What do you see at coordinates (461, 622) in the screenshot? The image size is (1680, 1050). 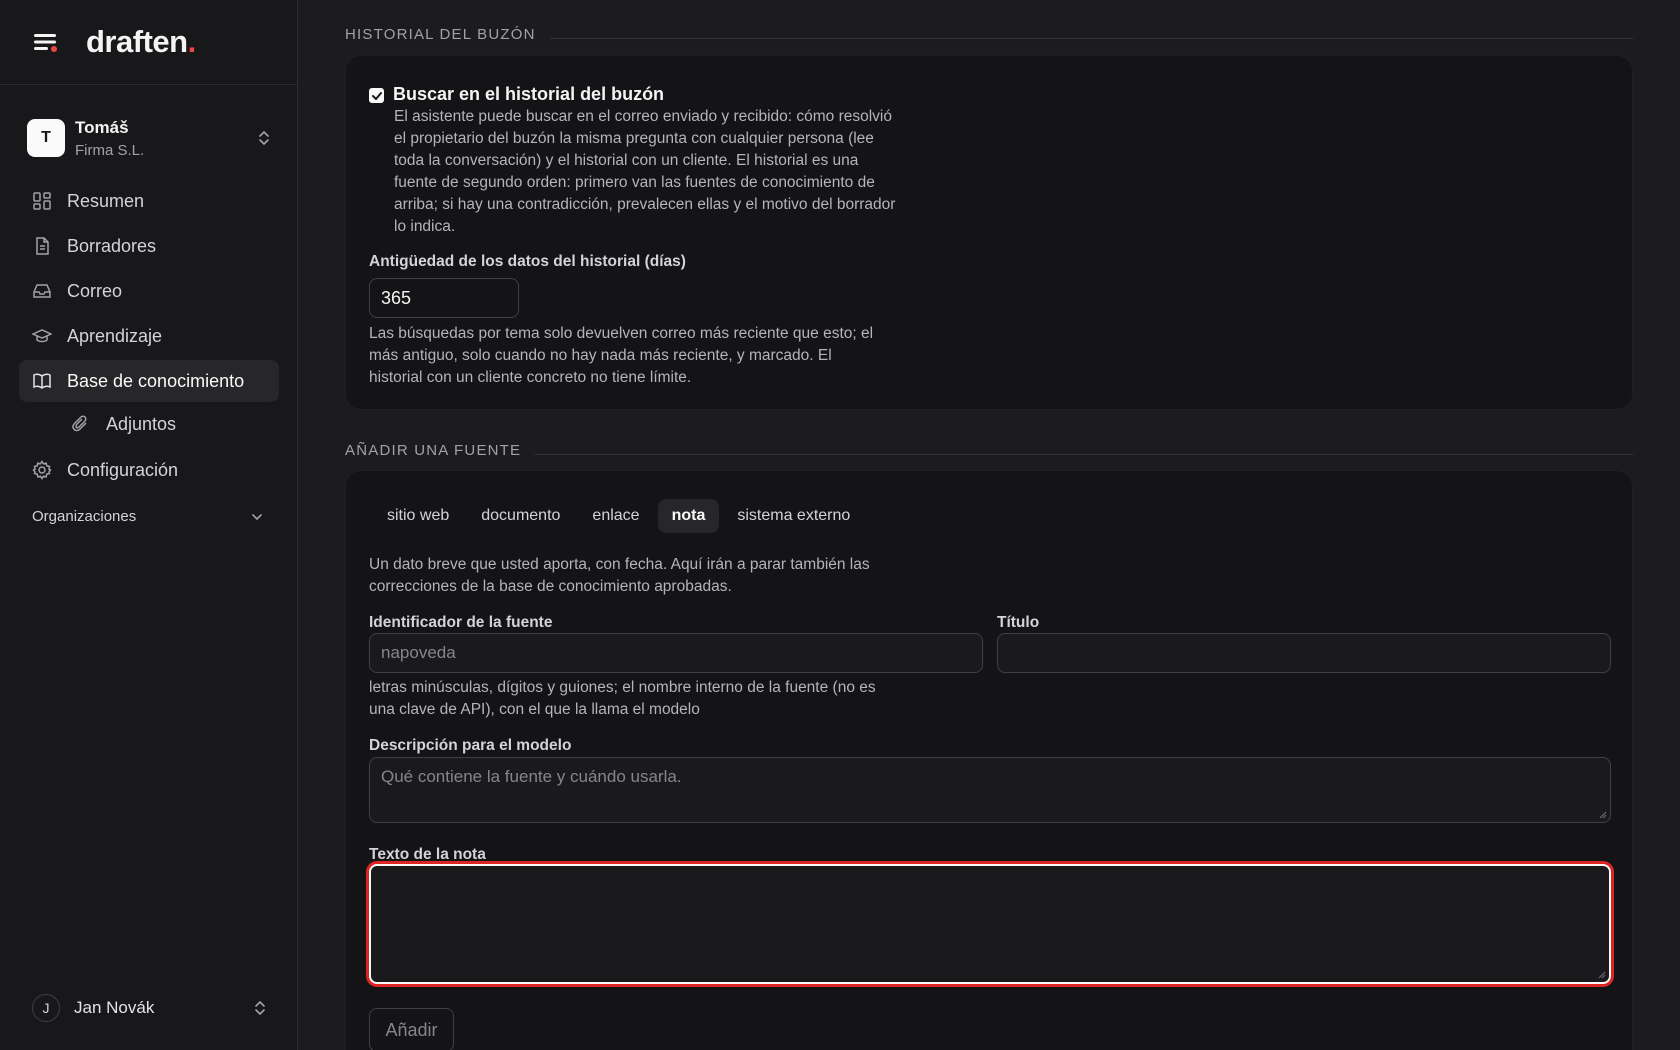 I see `source-id-label: Identificador de la fuente` at bounding box center [461, 622].